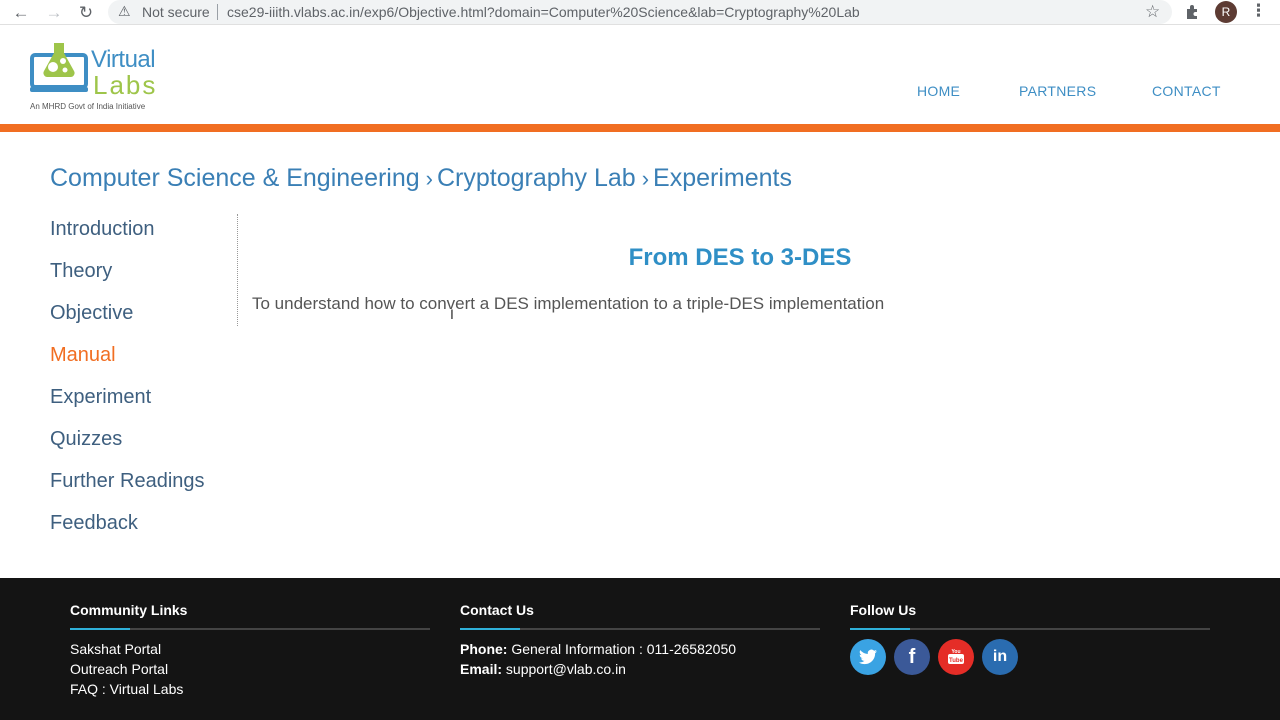 This screenshot has width=1280, height=720. I want to click on extensions-puzzle-icon, so click(1193, 12).